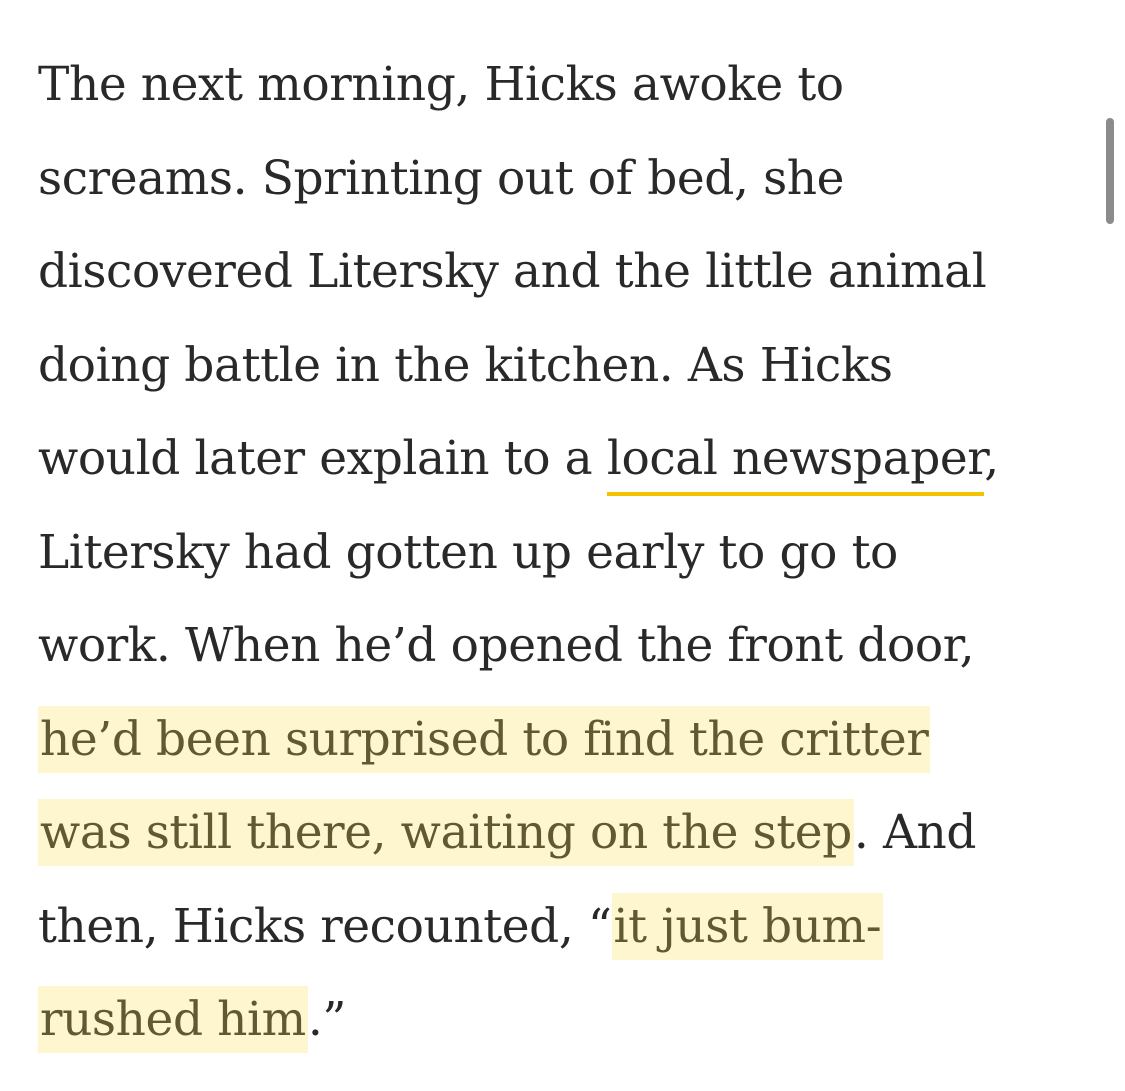 This screenshot has width=1125, height=1091. What do you see at coordinates (506, 645) in the screenshot?
I see `text-segment: work. When he’d opened the front door,` at bounding box center [506, 645].